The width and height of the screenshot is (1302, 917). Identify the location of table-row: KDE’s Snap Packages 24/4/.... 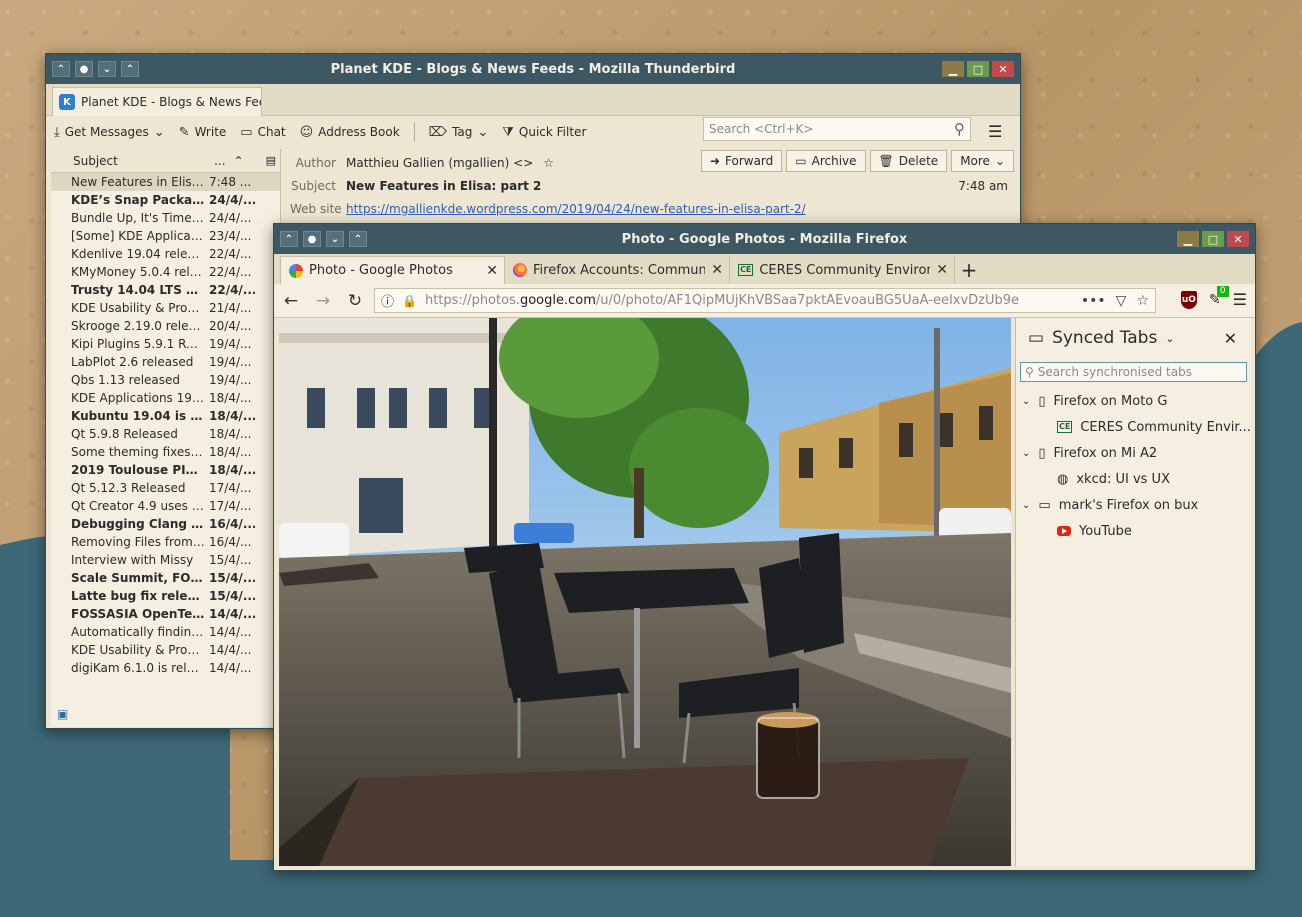
(165, 200).